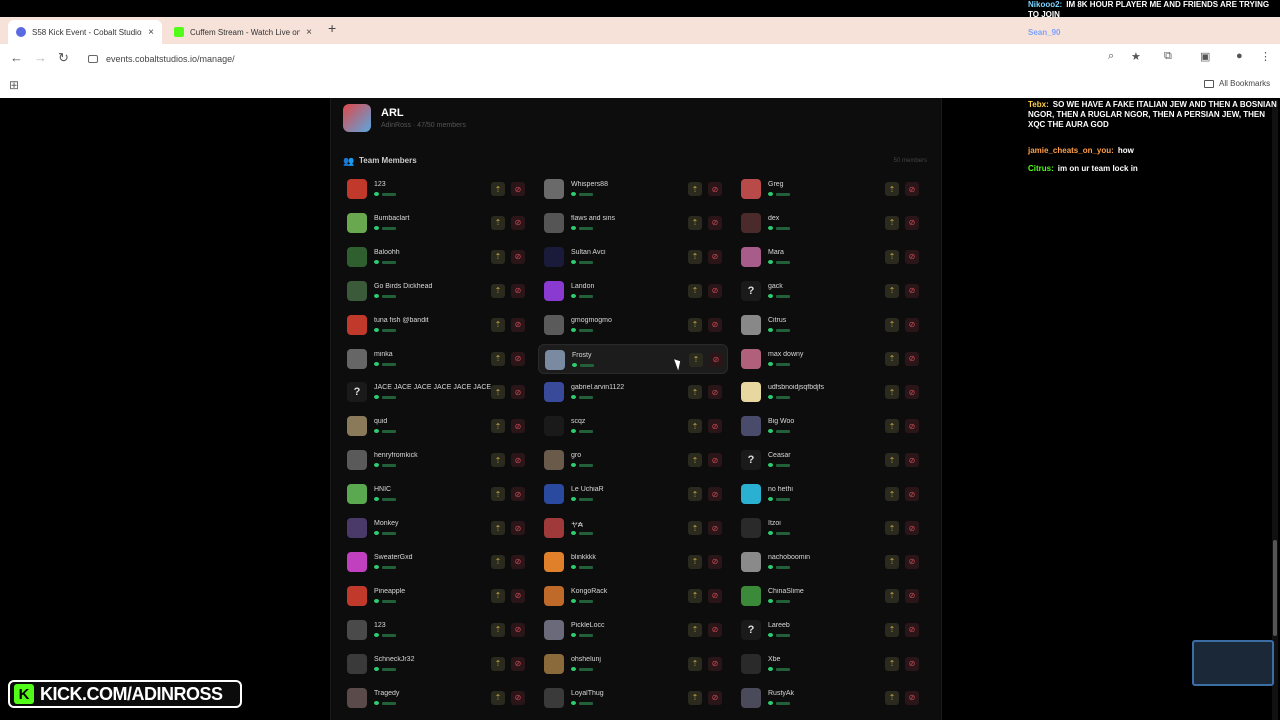  Describe the element at coordinates (633, 698) in the screenshot. I see `member-card: LoyalThug ⇡ ⊘` at that location.